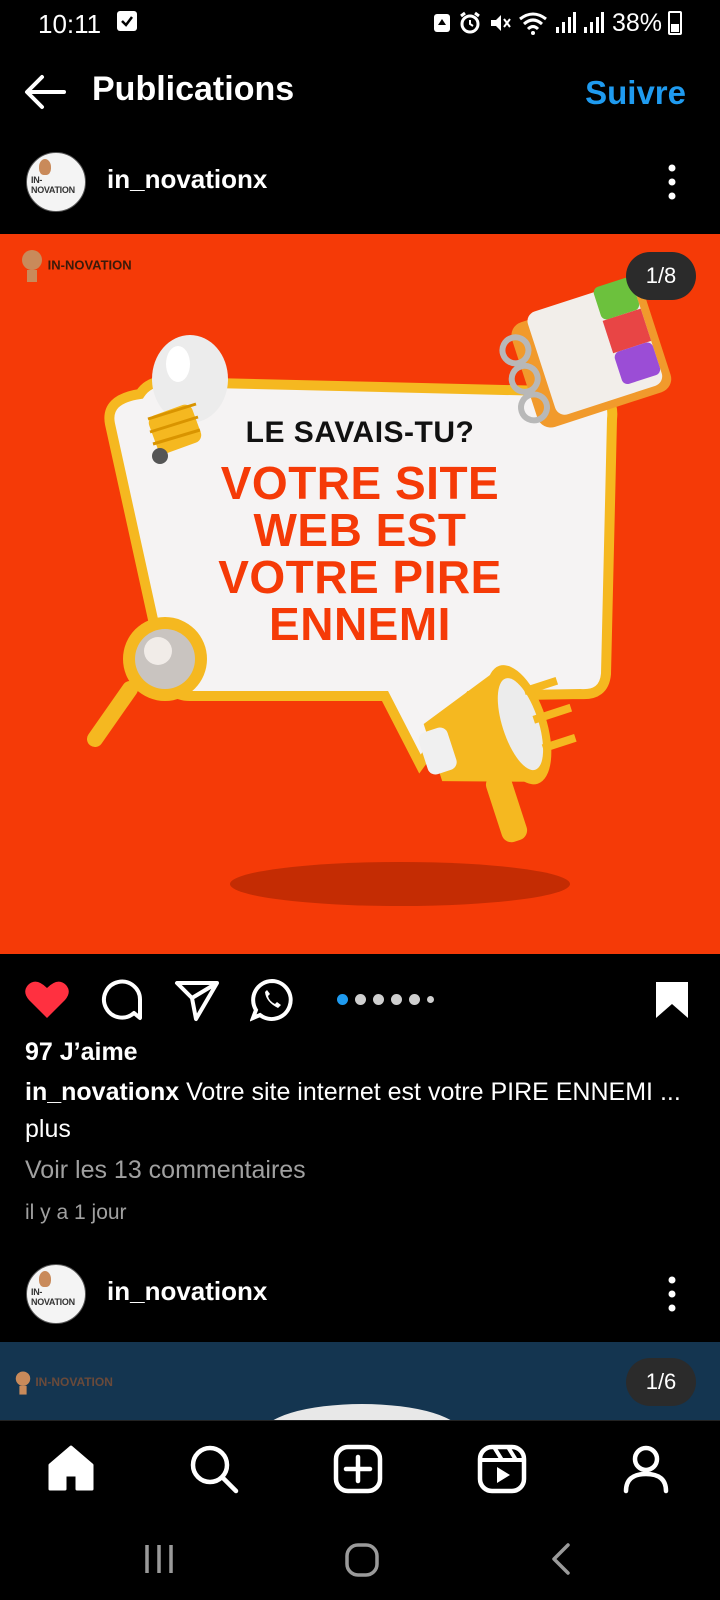  I want to click on signal-icon, so click(565, 22).